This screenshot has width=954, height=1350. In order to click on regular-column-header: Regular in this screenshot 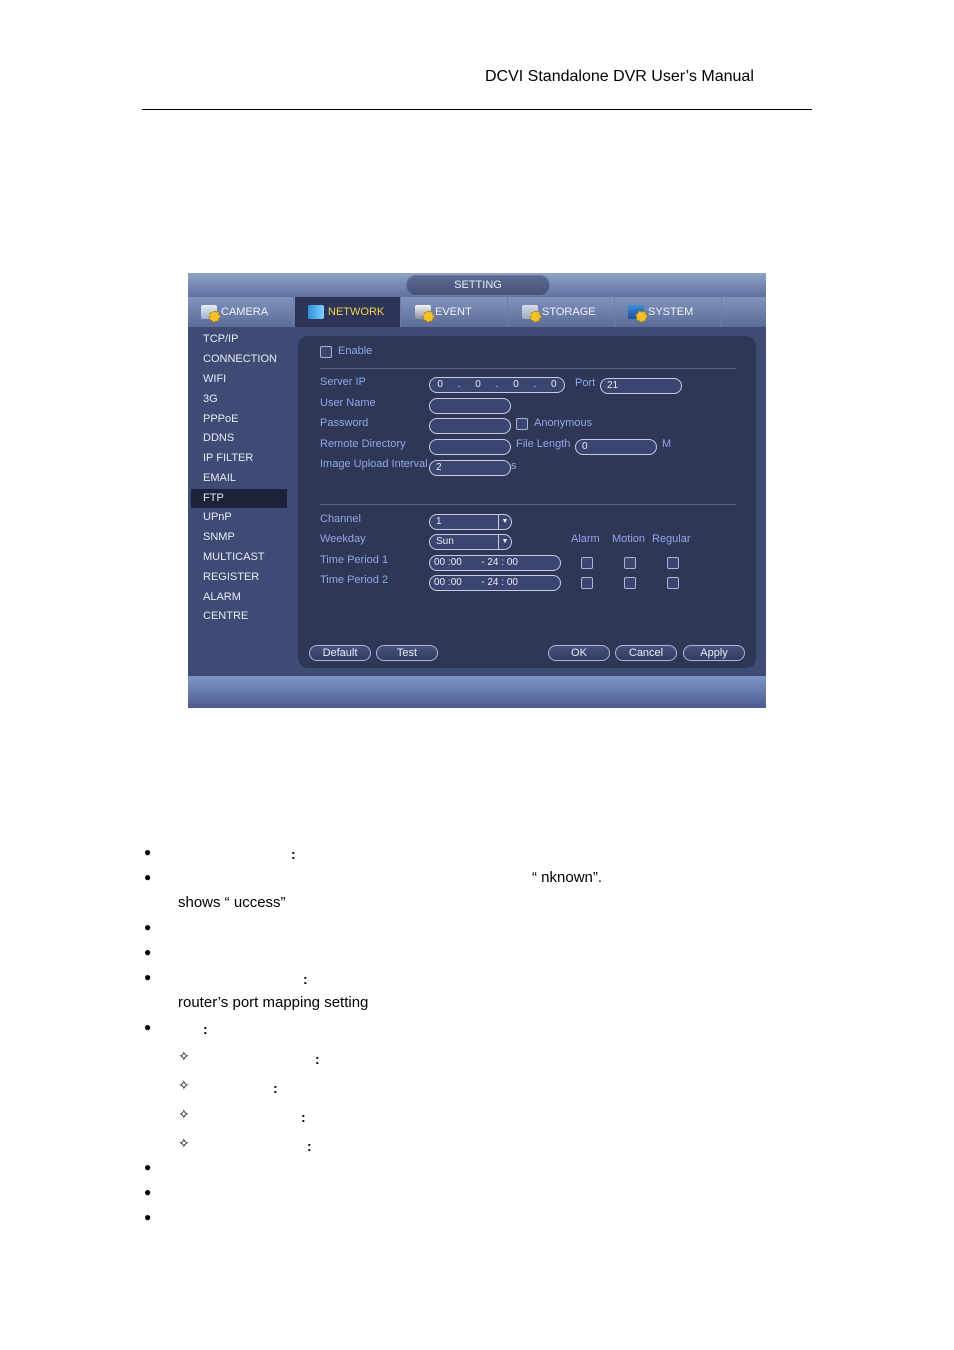, I will do `click(671, 539)`.